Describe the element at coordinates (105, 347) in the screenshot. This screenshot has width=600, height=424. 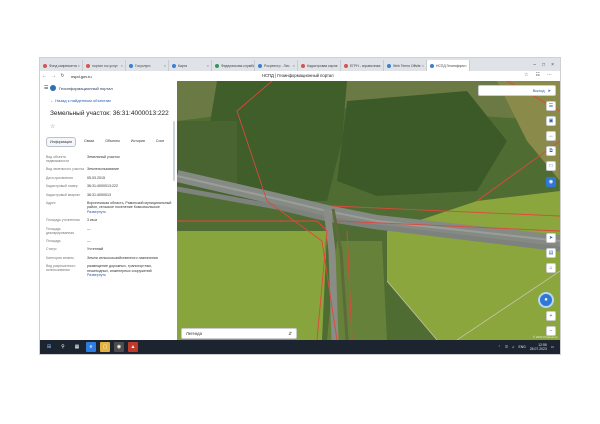
I see `file-explorer-icon: ▢` at that location.